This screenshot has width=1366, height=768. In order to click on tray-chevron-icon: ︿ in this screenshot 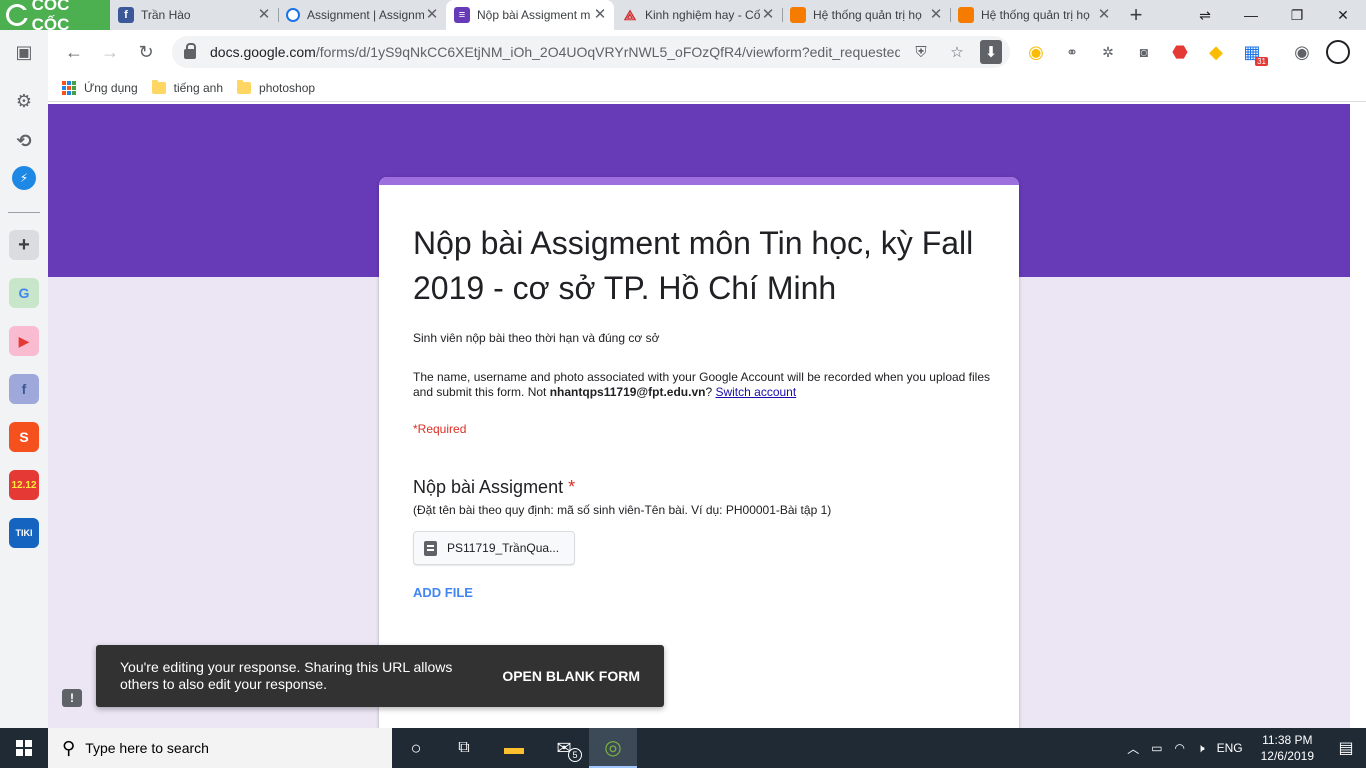, I will do `click(1133, 748)`.